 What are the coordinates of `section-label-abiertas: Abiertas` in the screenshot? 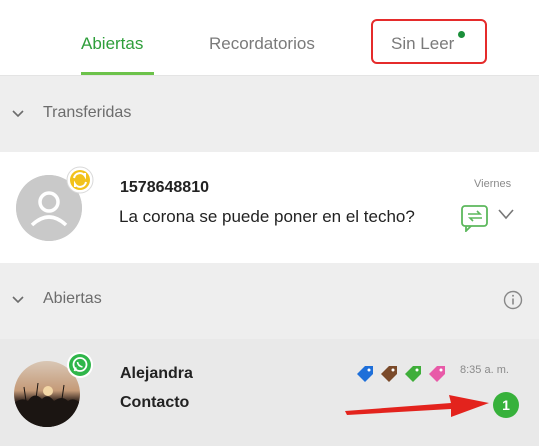 It's located at (72, 298).